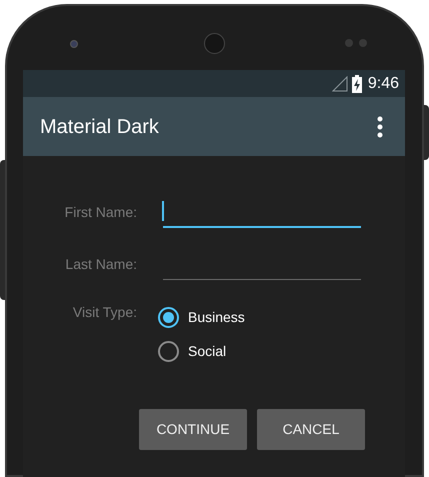 This screenshot has width=429, height=477. Describe the element at coordinates (311, 429) in the screenshot. I see `cancel-button: CANCEL` at that location.